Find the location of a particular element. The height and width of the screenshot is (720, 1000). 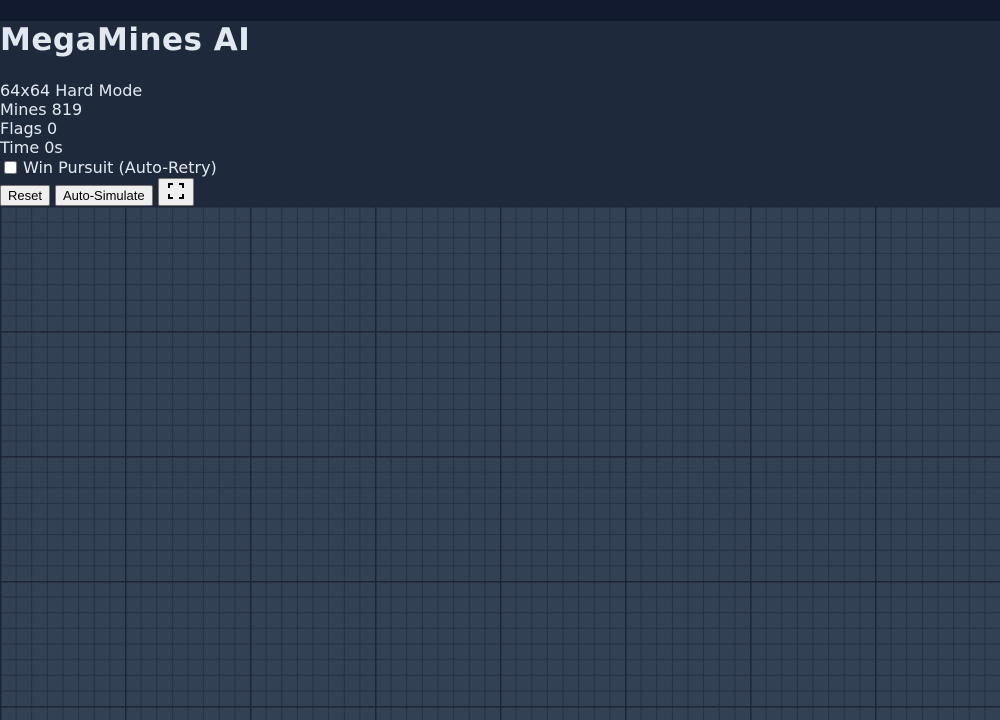

fullscreen-button is located at coordinates (175, 192).